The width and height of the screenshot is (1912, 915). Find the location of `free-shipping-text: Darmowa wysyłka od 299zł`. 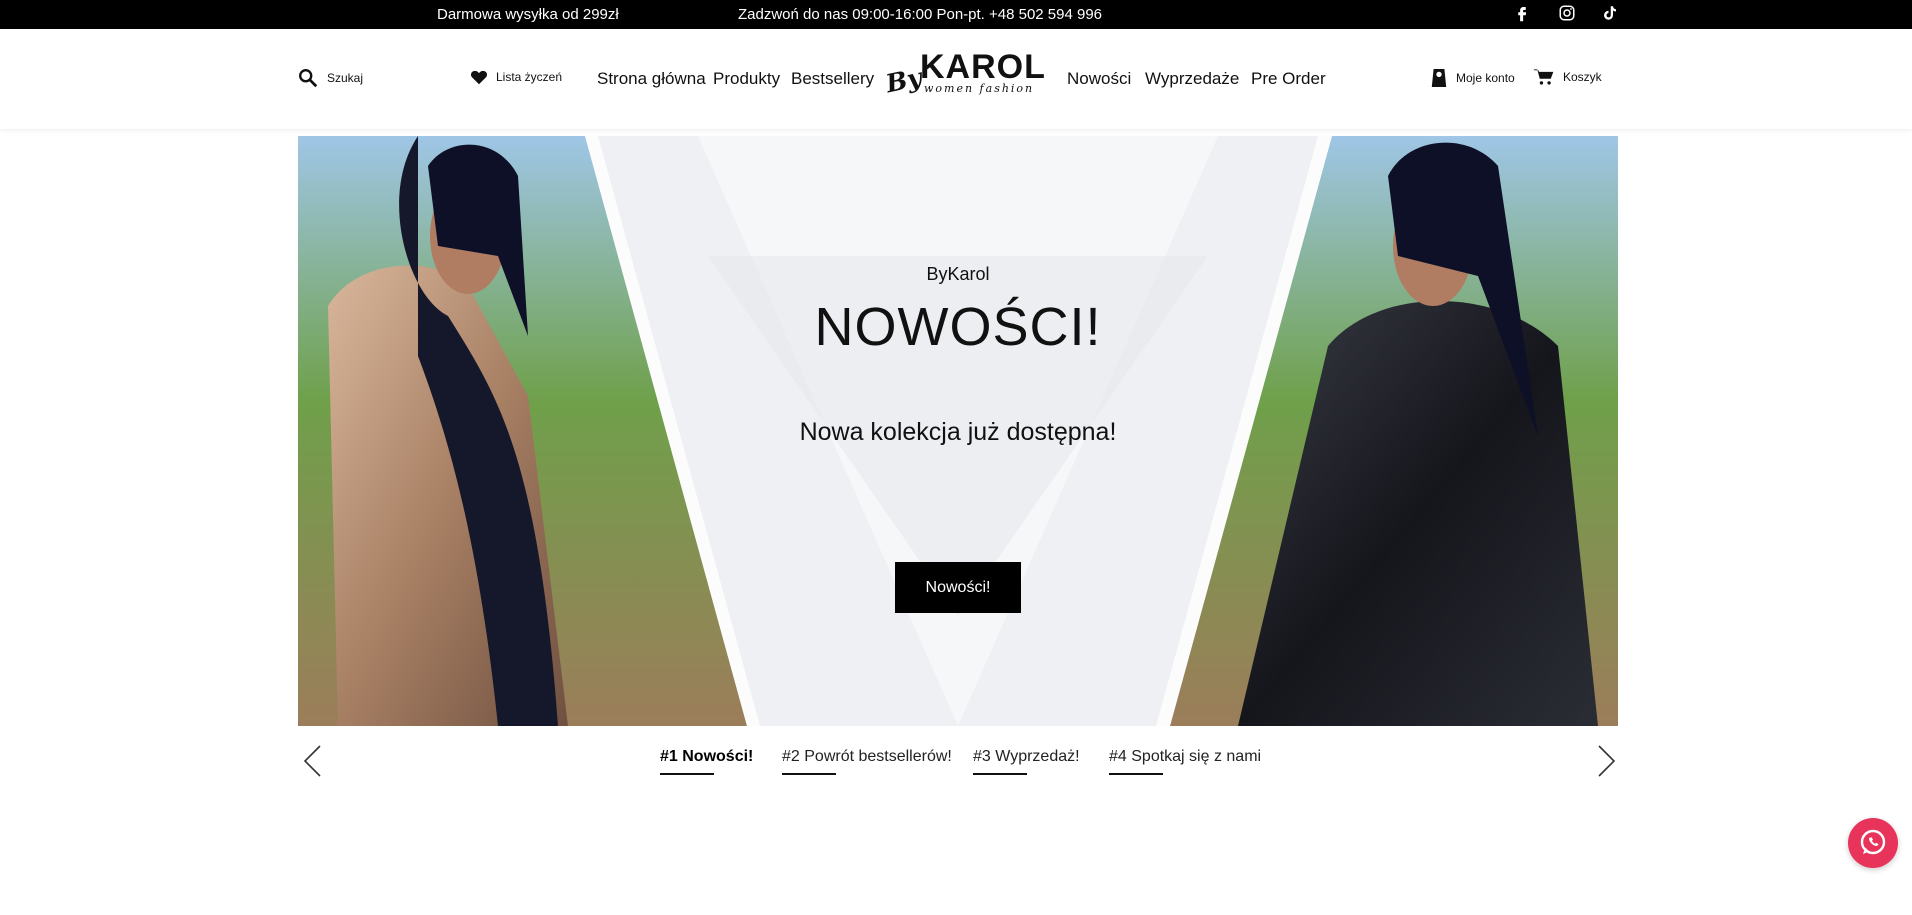

free-shipping-text: Darmowa wysyłka od 299zł is located at coordinates (528, 14).